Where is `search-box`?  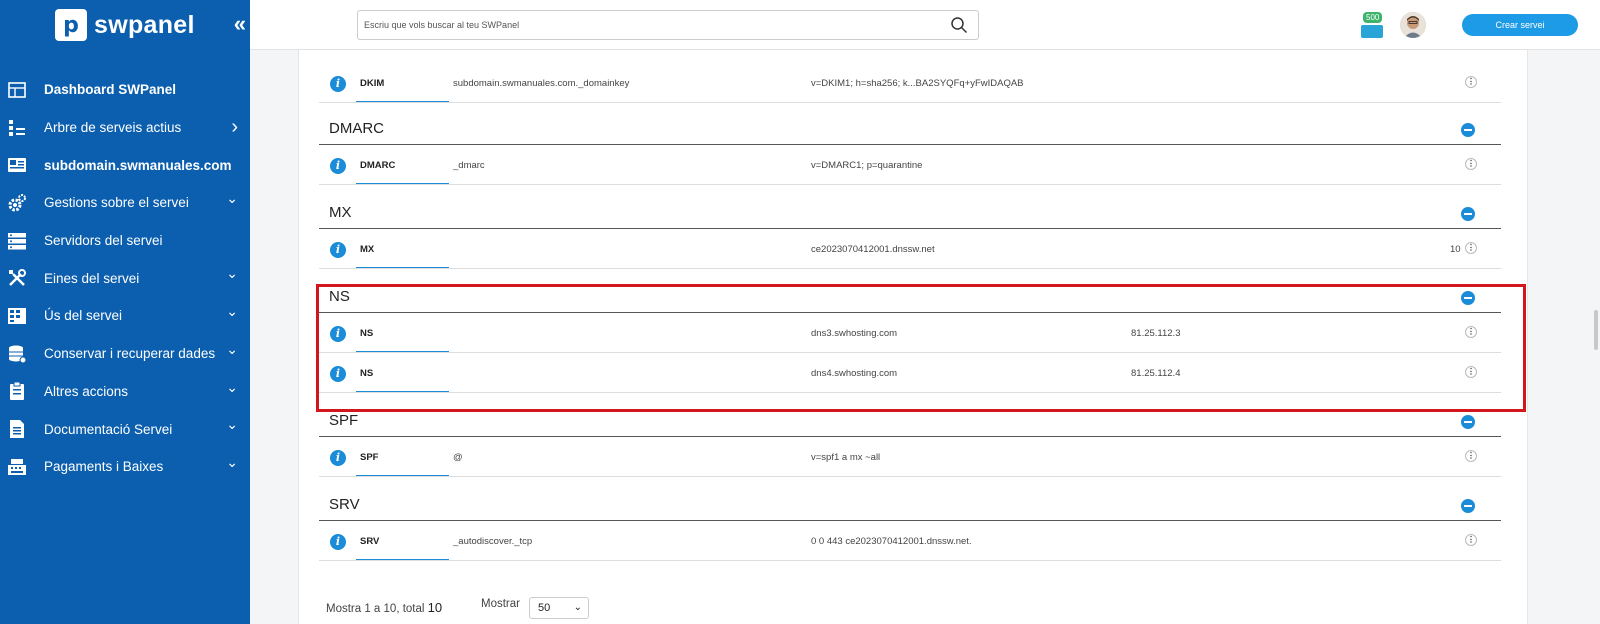 search-box is located at coordinates (668, 25).